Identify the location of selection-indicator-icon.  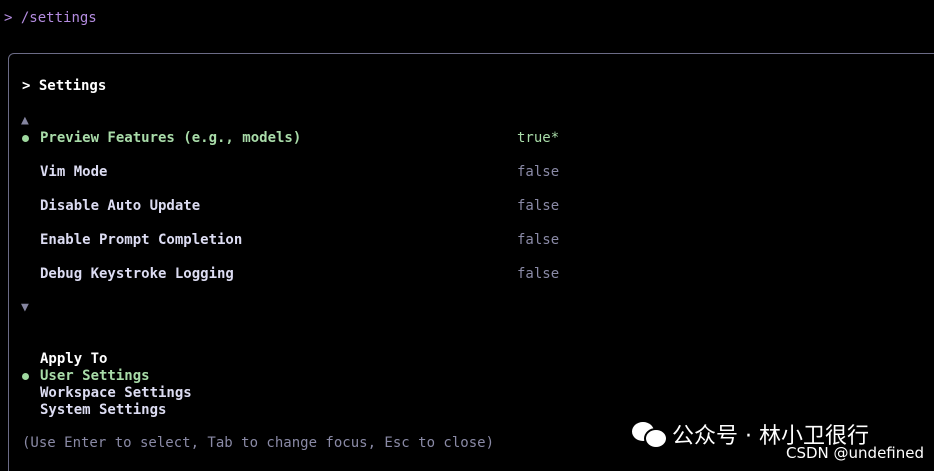
(25, 138).